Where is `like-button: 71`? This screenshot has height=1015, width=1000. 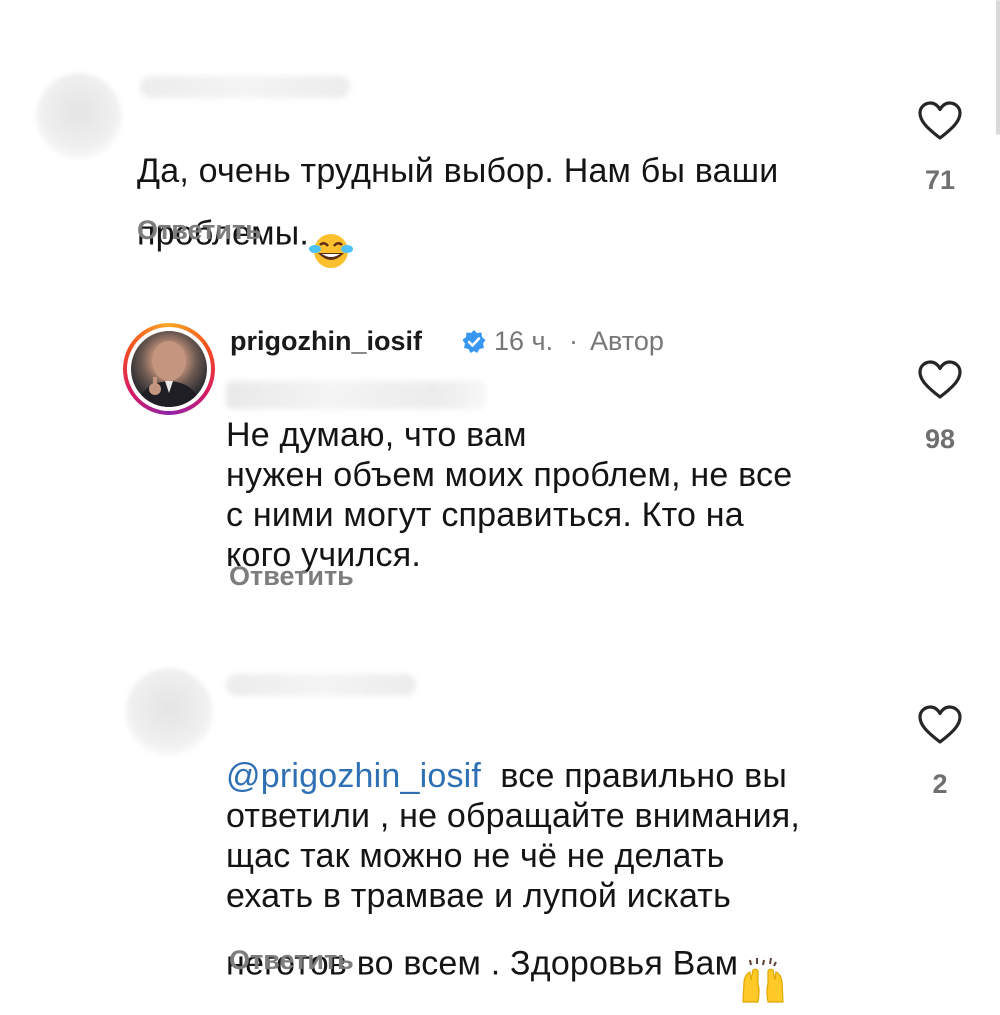
like-button: 71 is located at coordinates (940, 148).